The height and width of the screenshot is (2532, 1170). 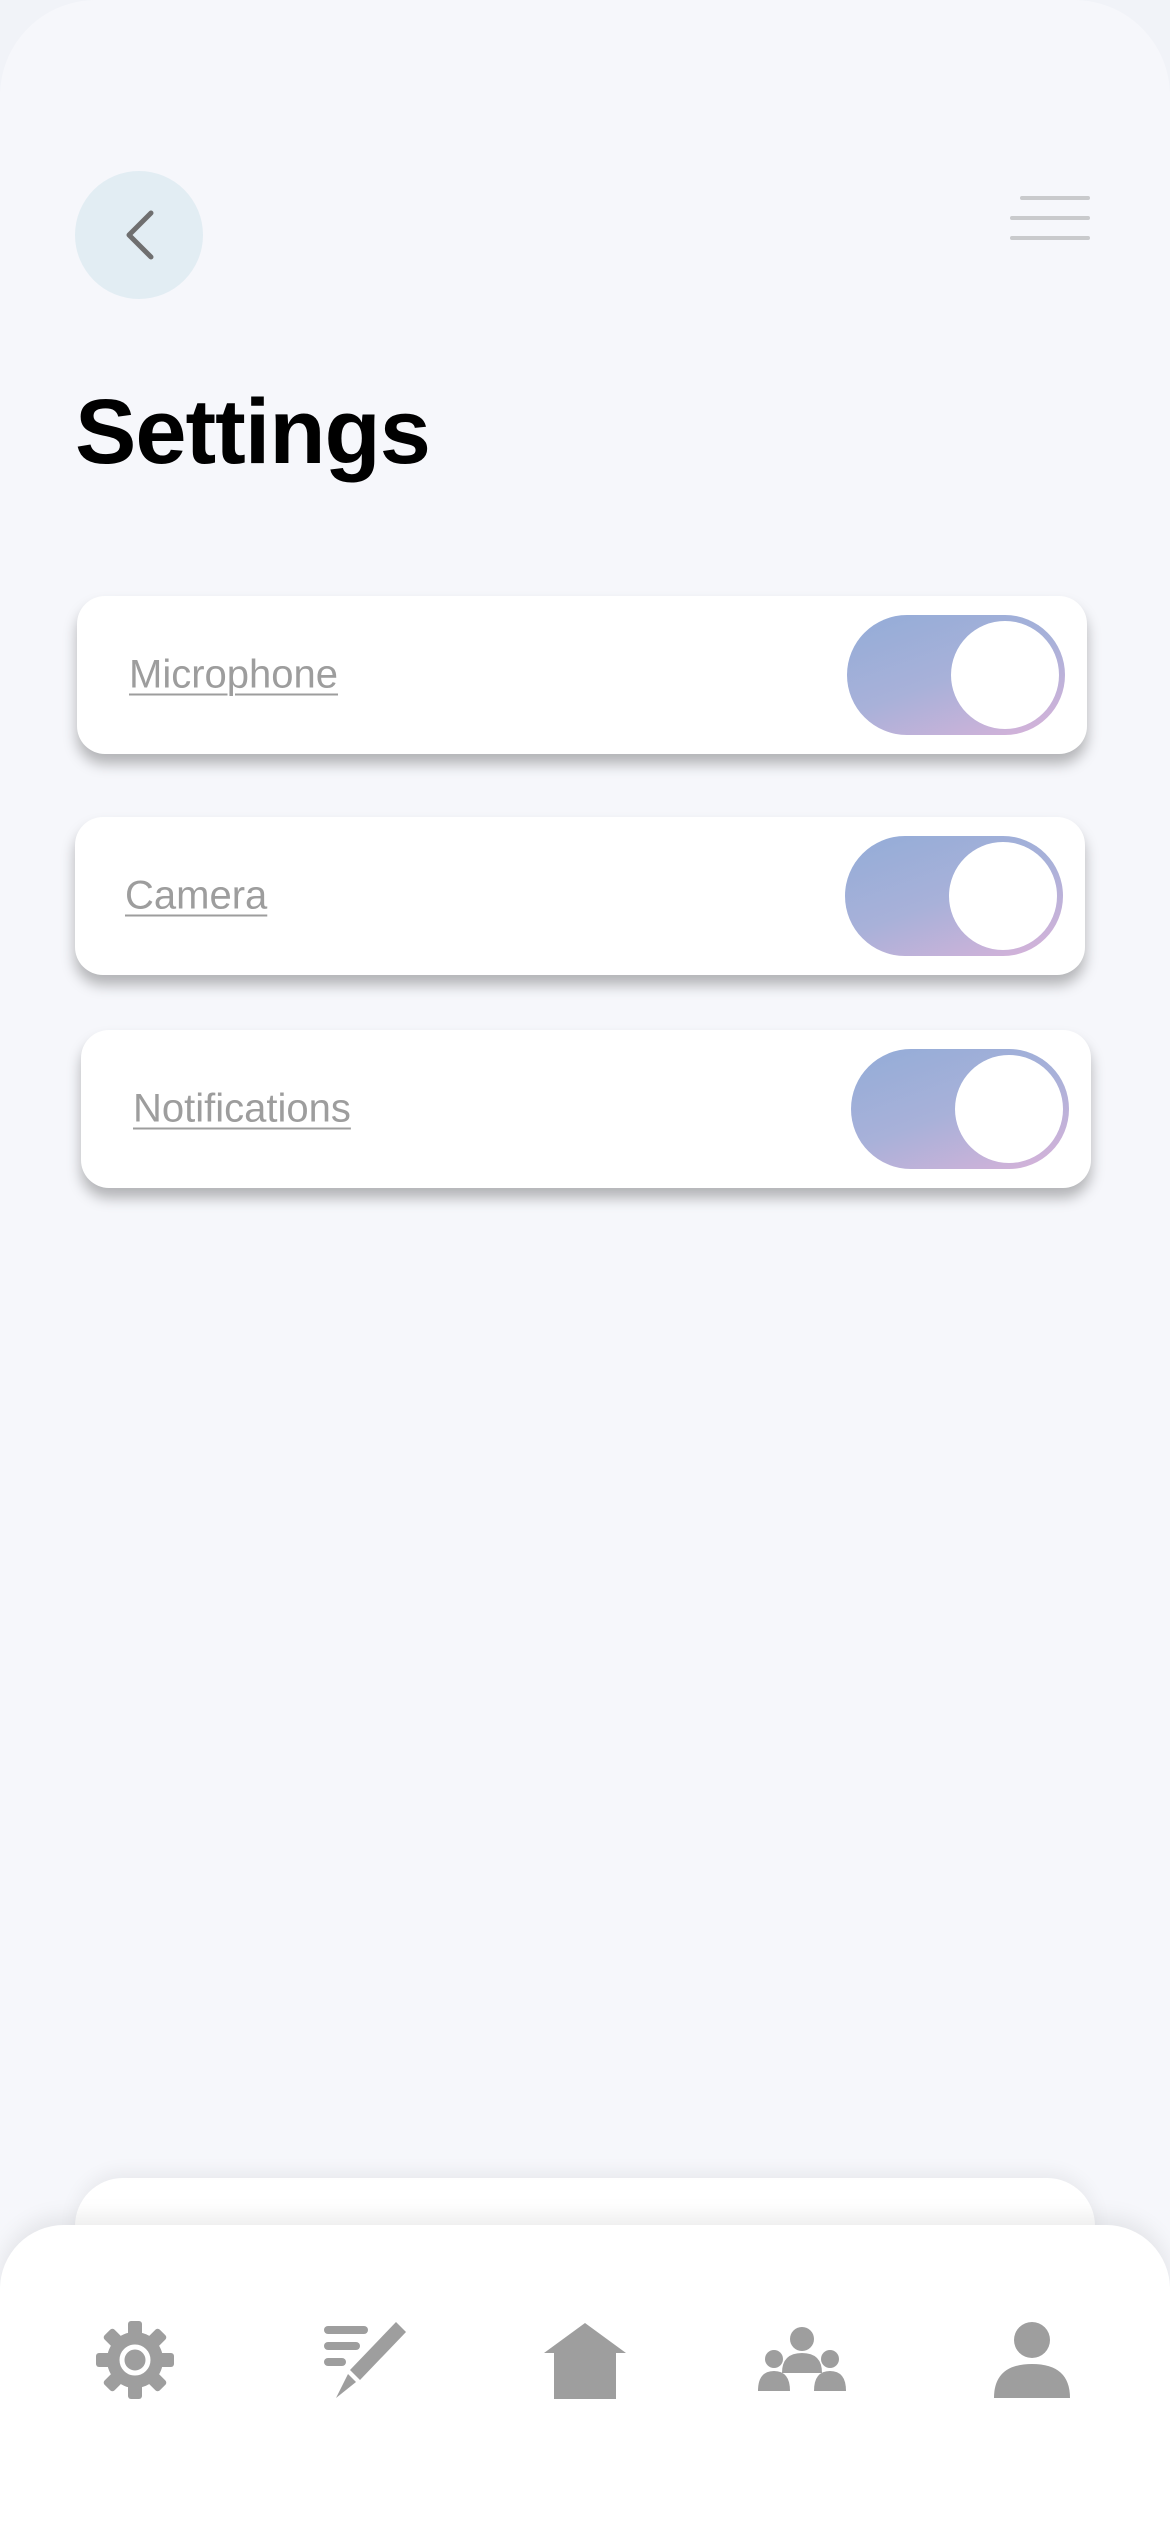 I want to click on setting-row-microphone: Microphone, so click(x=582, y=675).